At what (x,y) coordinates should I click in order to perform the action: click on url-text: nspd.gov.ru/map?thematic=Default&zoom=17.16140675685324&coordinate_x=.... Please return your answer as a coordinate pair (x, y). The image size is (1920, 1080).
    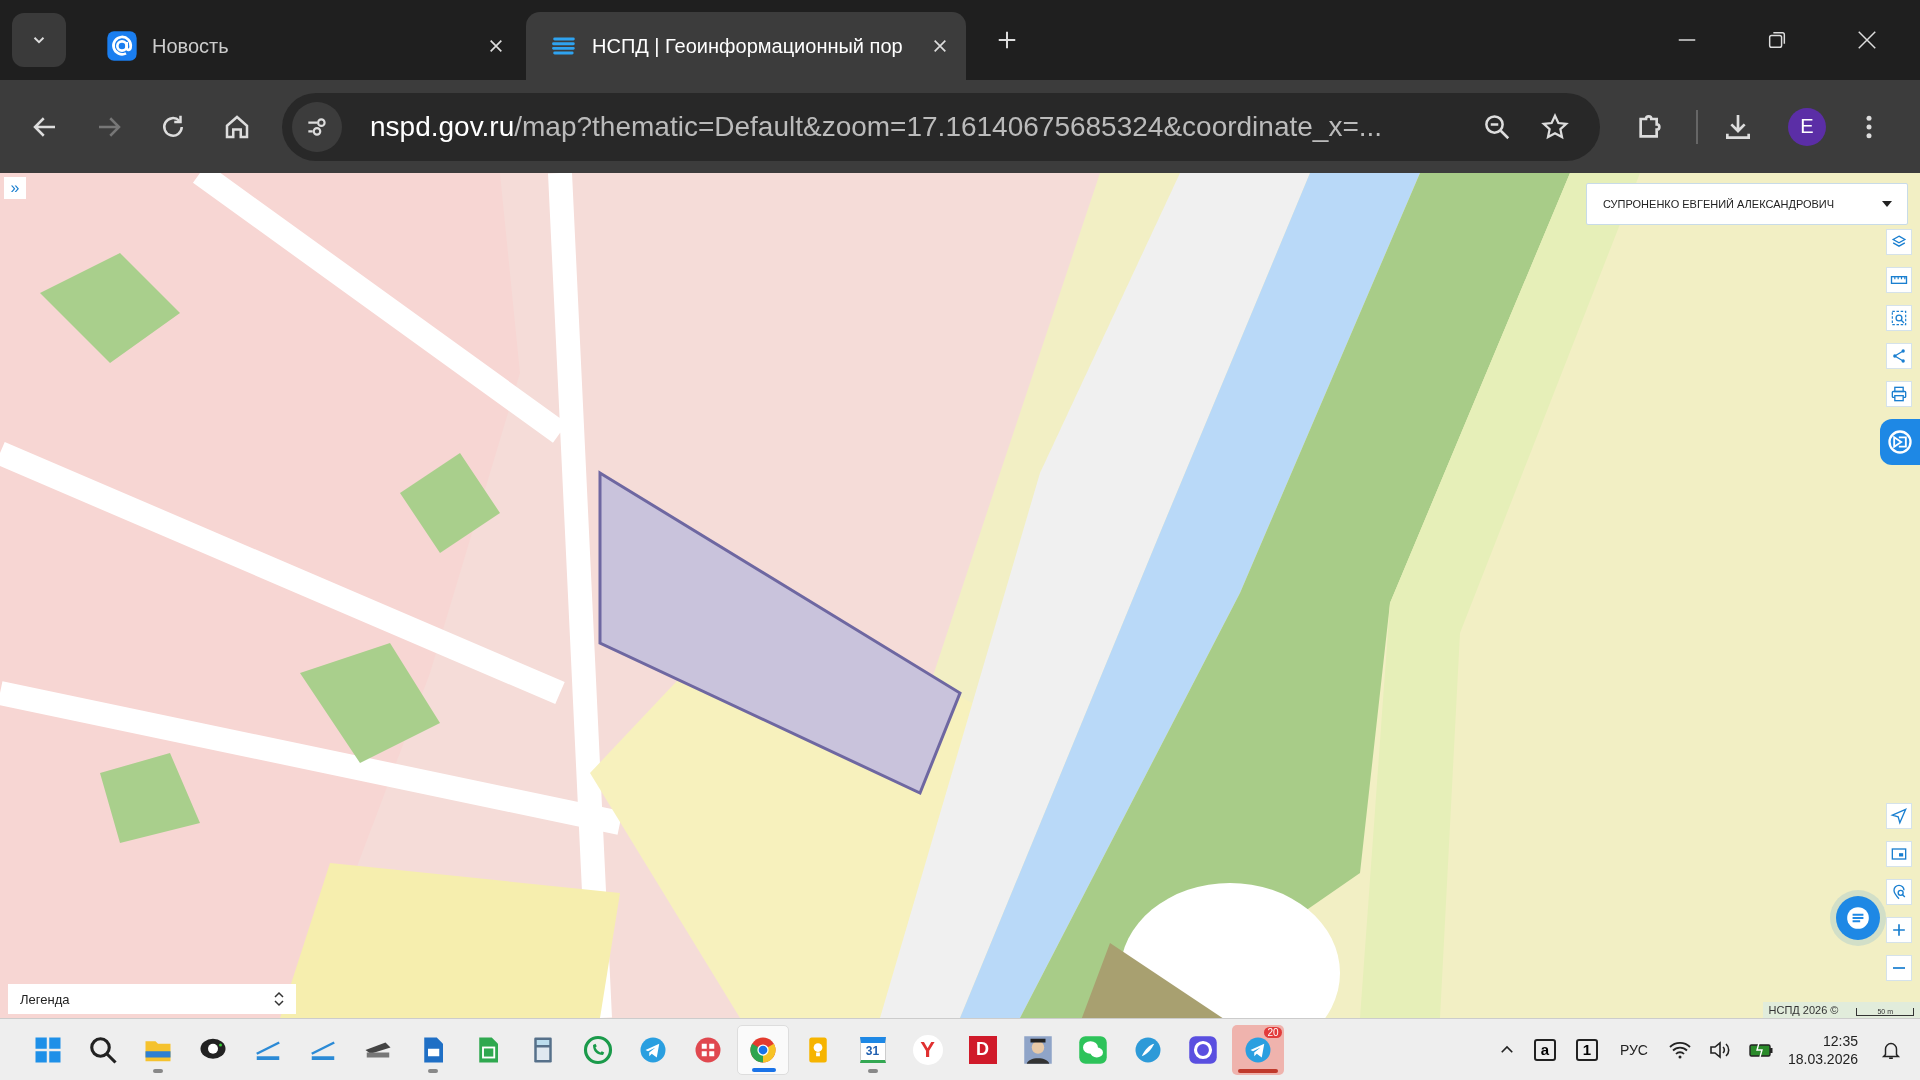
    Looking at the image, I should click on (877, 126).